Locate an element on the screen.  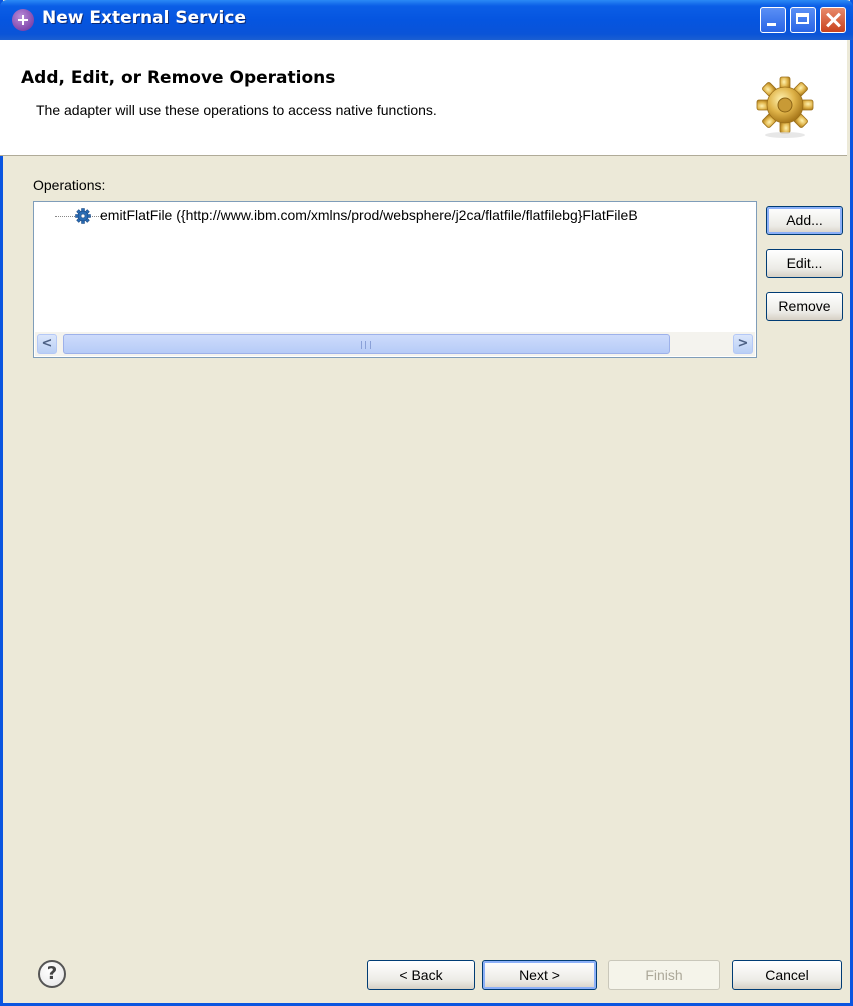
finish-button: Finish is located at coordinates (664, 975).